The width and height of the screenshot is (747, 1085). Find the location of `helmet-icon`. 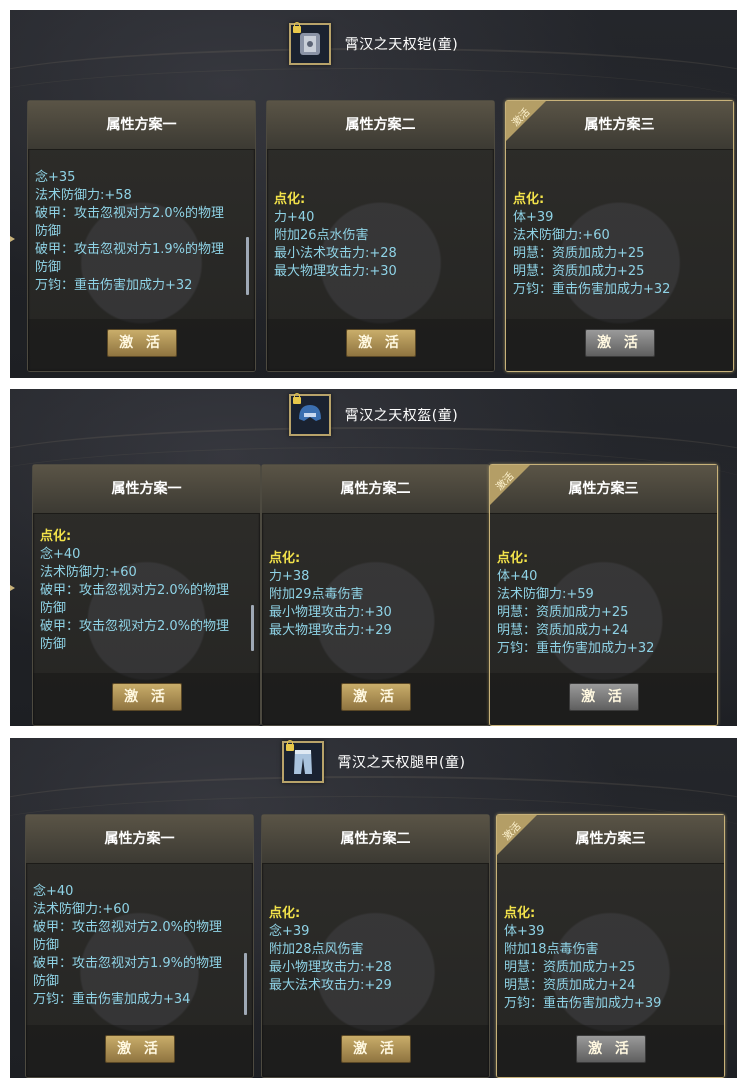

helmet-icon is located at coordinates (309, 414).